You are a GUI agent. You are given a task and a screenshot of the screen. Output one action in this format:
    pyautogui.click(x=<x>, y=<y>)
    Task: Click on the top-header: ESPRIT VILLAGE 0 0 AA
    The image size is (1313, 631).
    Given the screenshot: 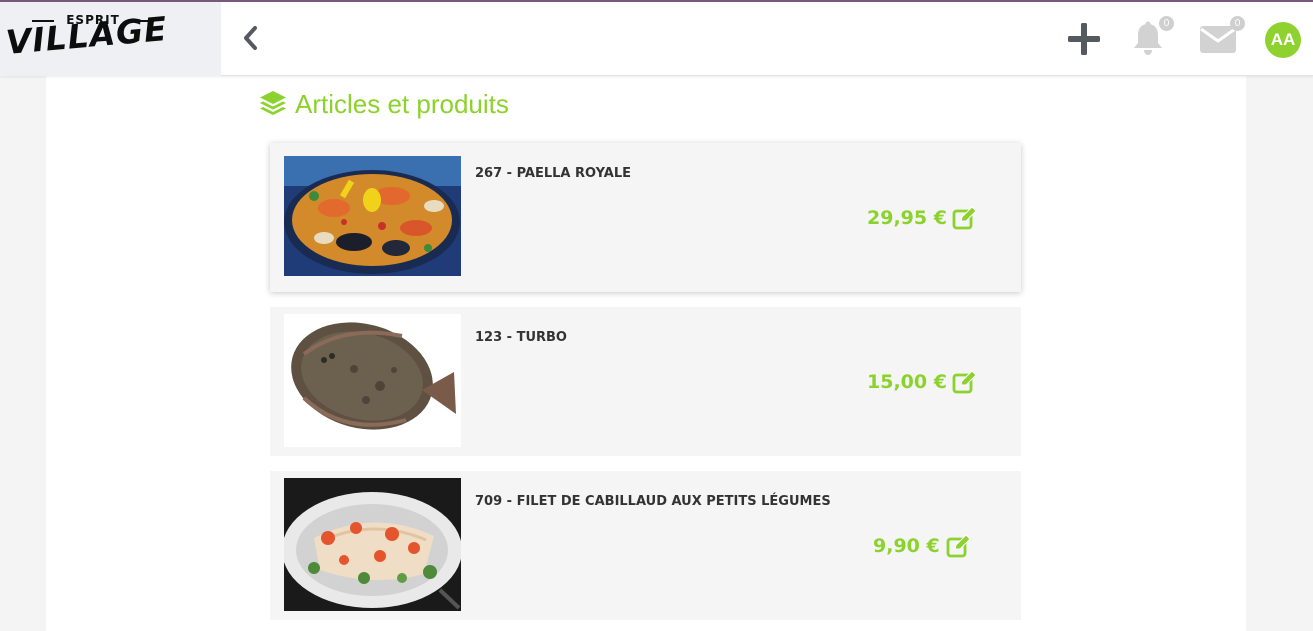 What is the action you would take?
    pyautogui.click(x=656, y=39)
    